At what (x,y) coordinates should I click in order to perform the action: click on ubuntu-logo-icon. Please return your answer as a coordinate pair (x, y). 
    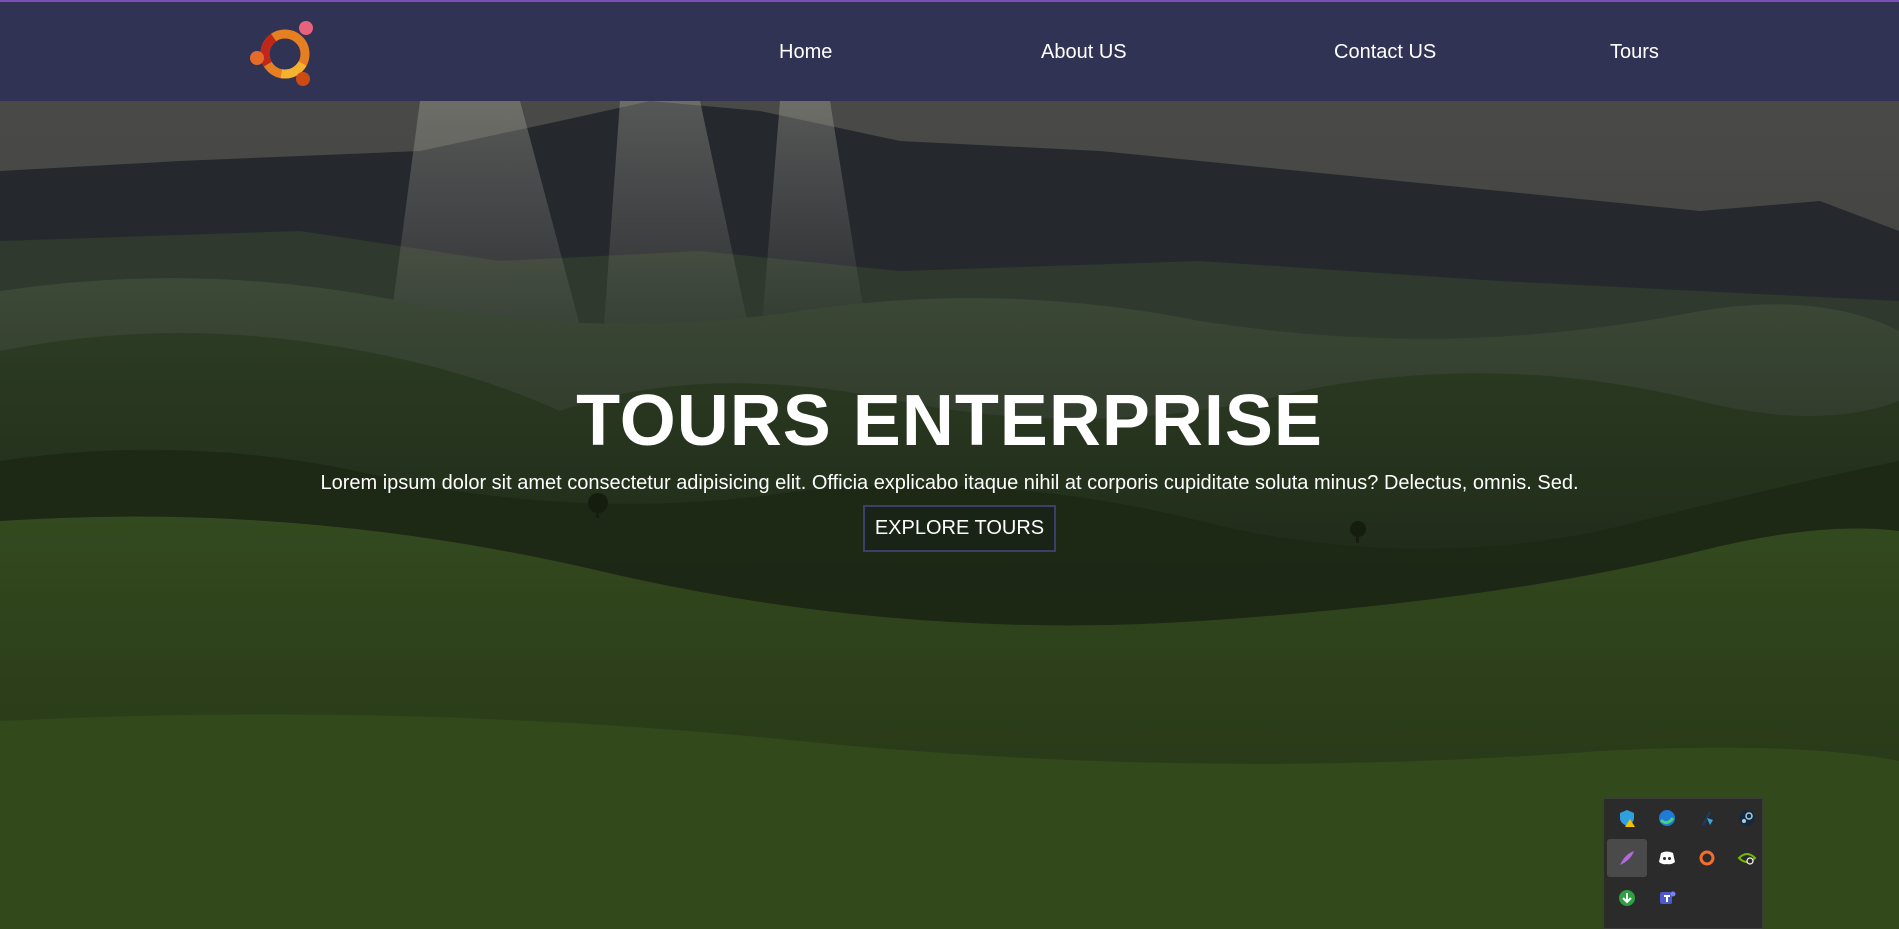
    Looking at the image, I should click on (285, 52).